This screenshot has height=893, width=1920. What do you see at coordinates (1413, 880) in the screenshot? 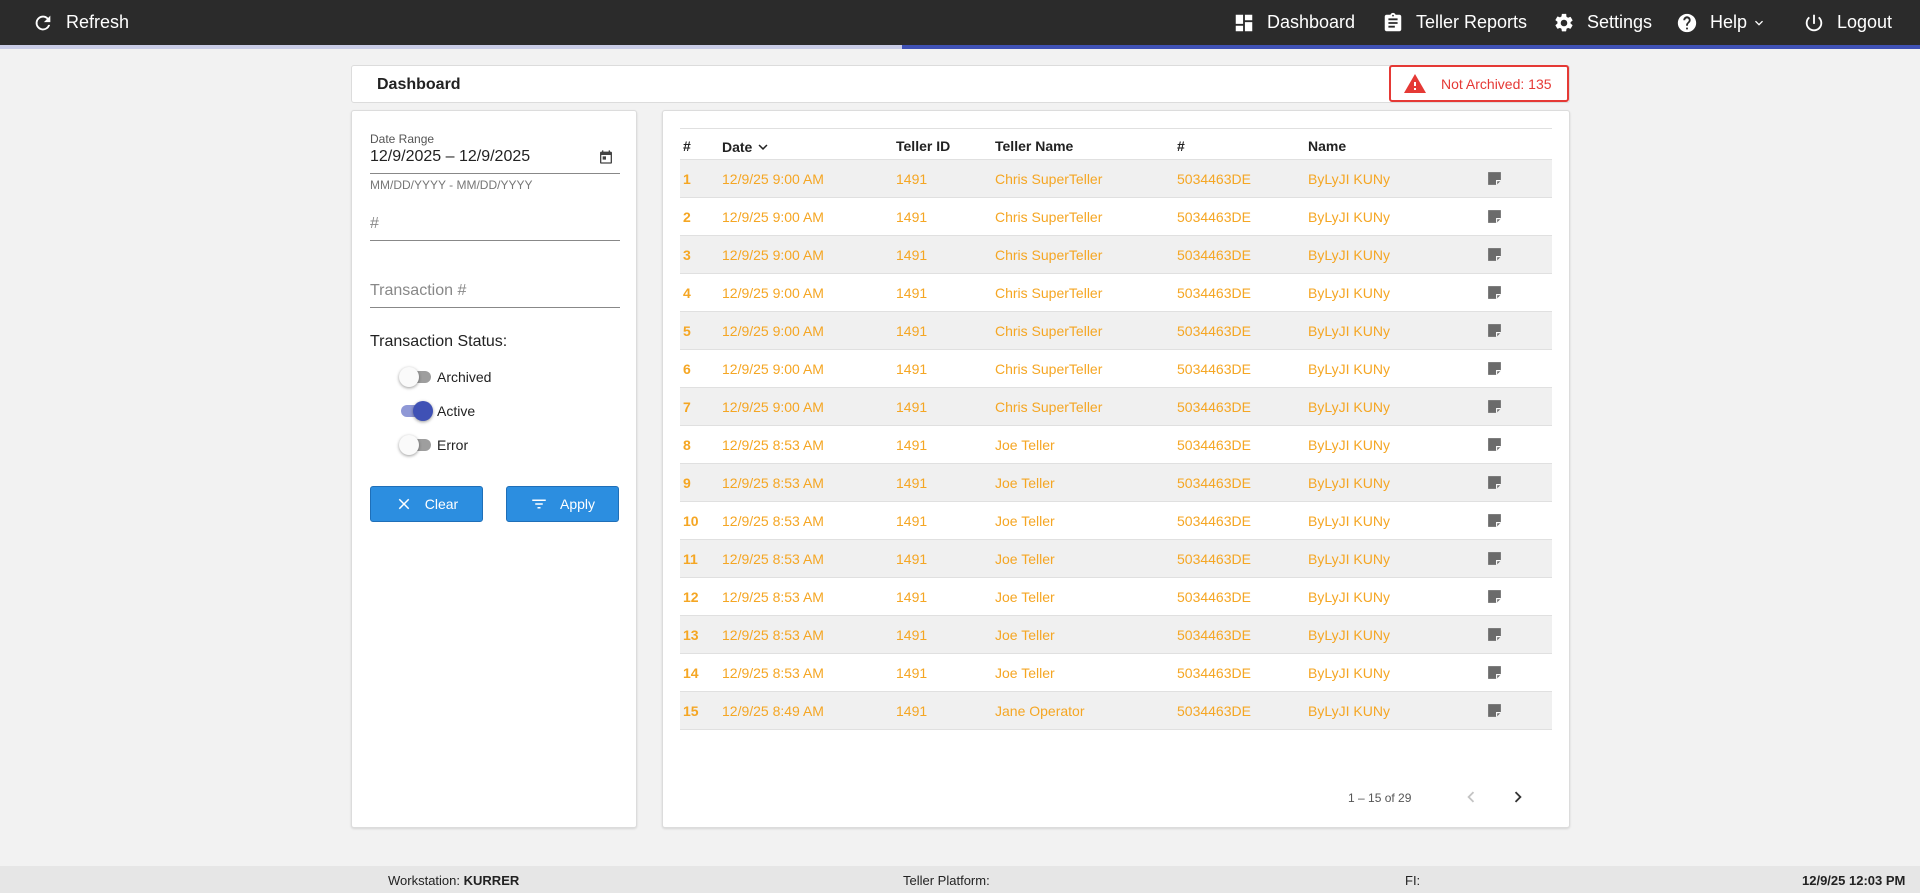
I see `fi-label: FI:` at bounding box center [1413, 880].